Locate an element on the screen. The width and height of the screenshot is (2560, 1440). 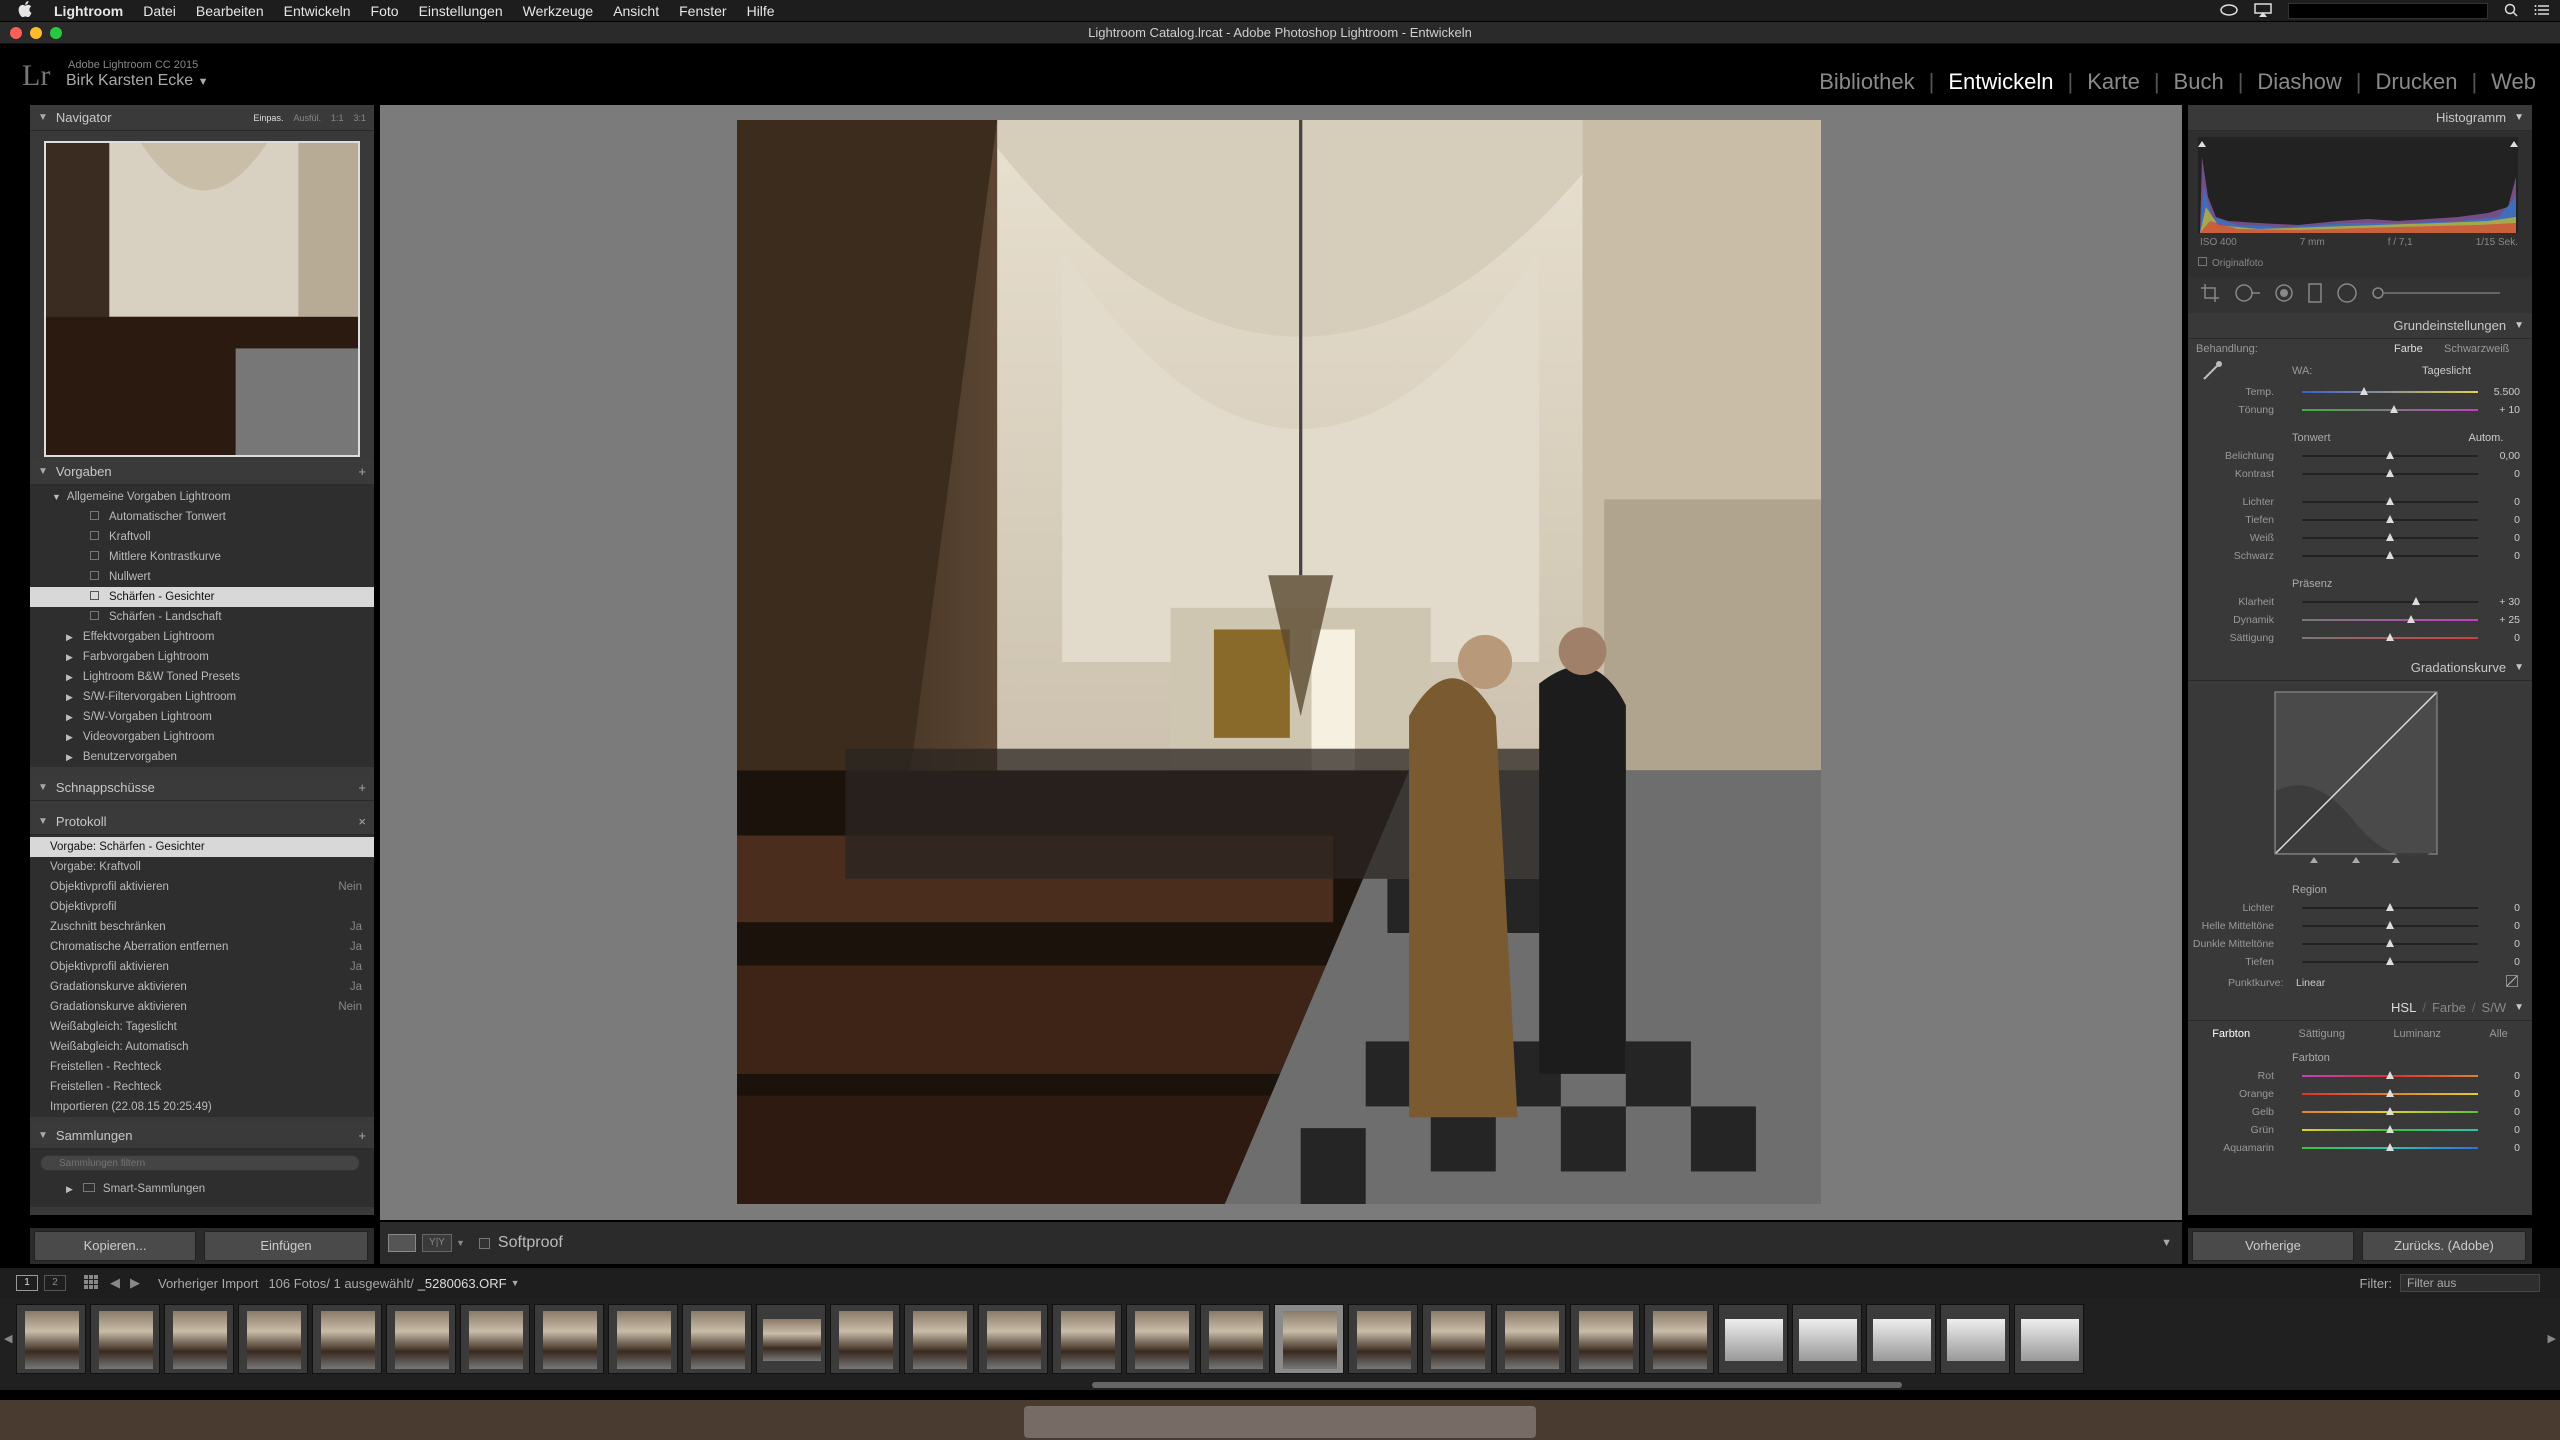
history-header: ▼ Protokoll × is located at coordinates (202, 822).